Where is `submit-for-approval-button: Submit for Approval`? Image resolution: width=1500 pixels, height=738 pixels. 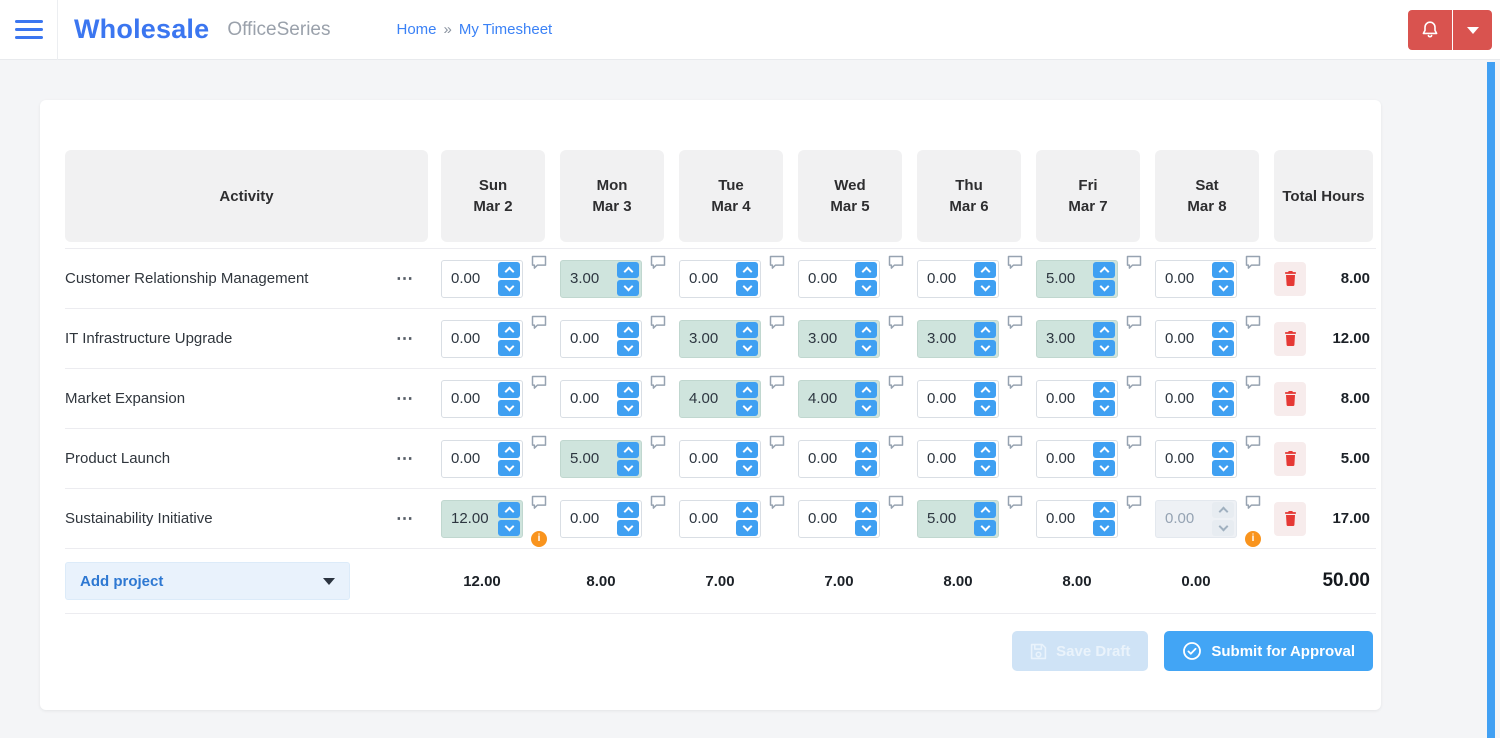
submit-for-approval-button: Submit for Approval is located at coordinates (1268, 651).